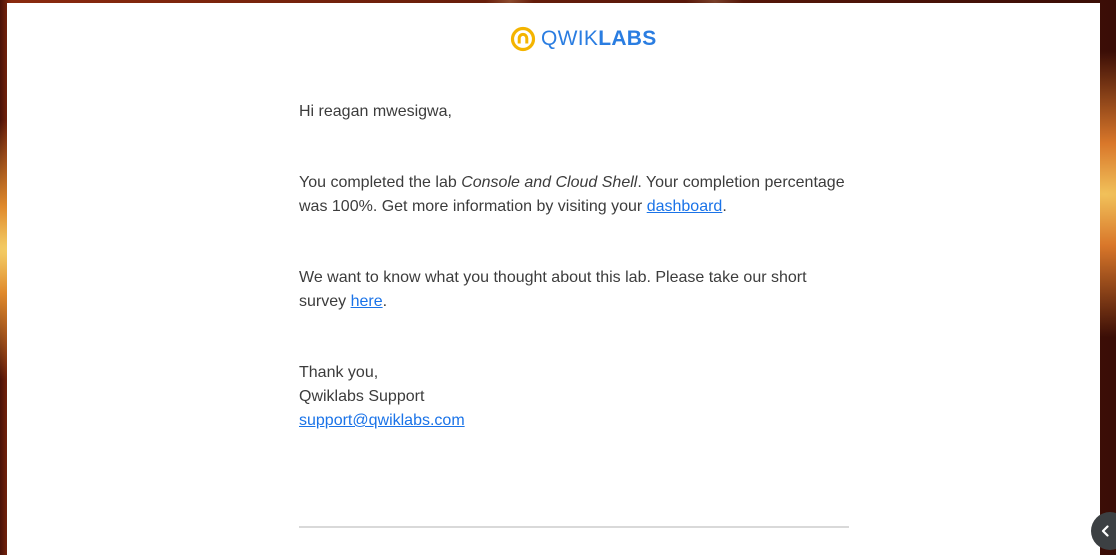 This screenshot has height=555, width=1116. What do you see at coordinates (339, 372) in the screenshot?
I see `signoff-thanks: Thank you,` at bounding box center [339, 372].